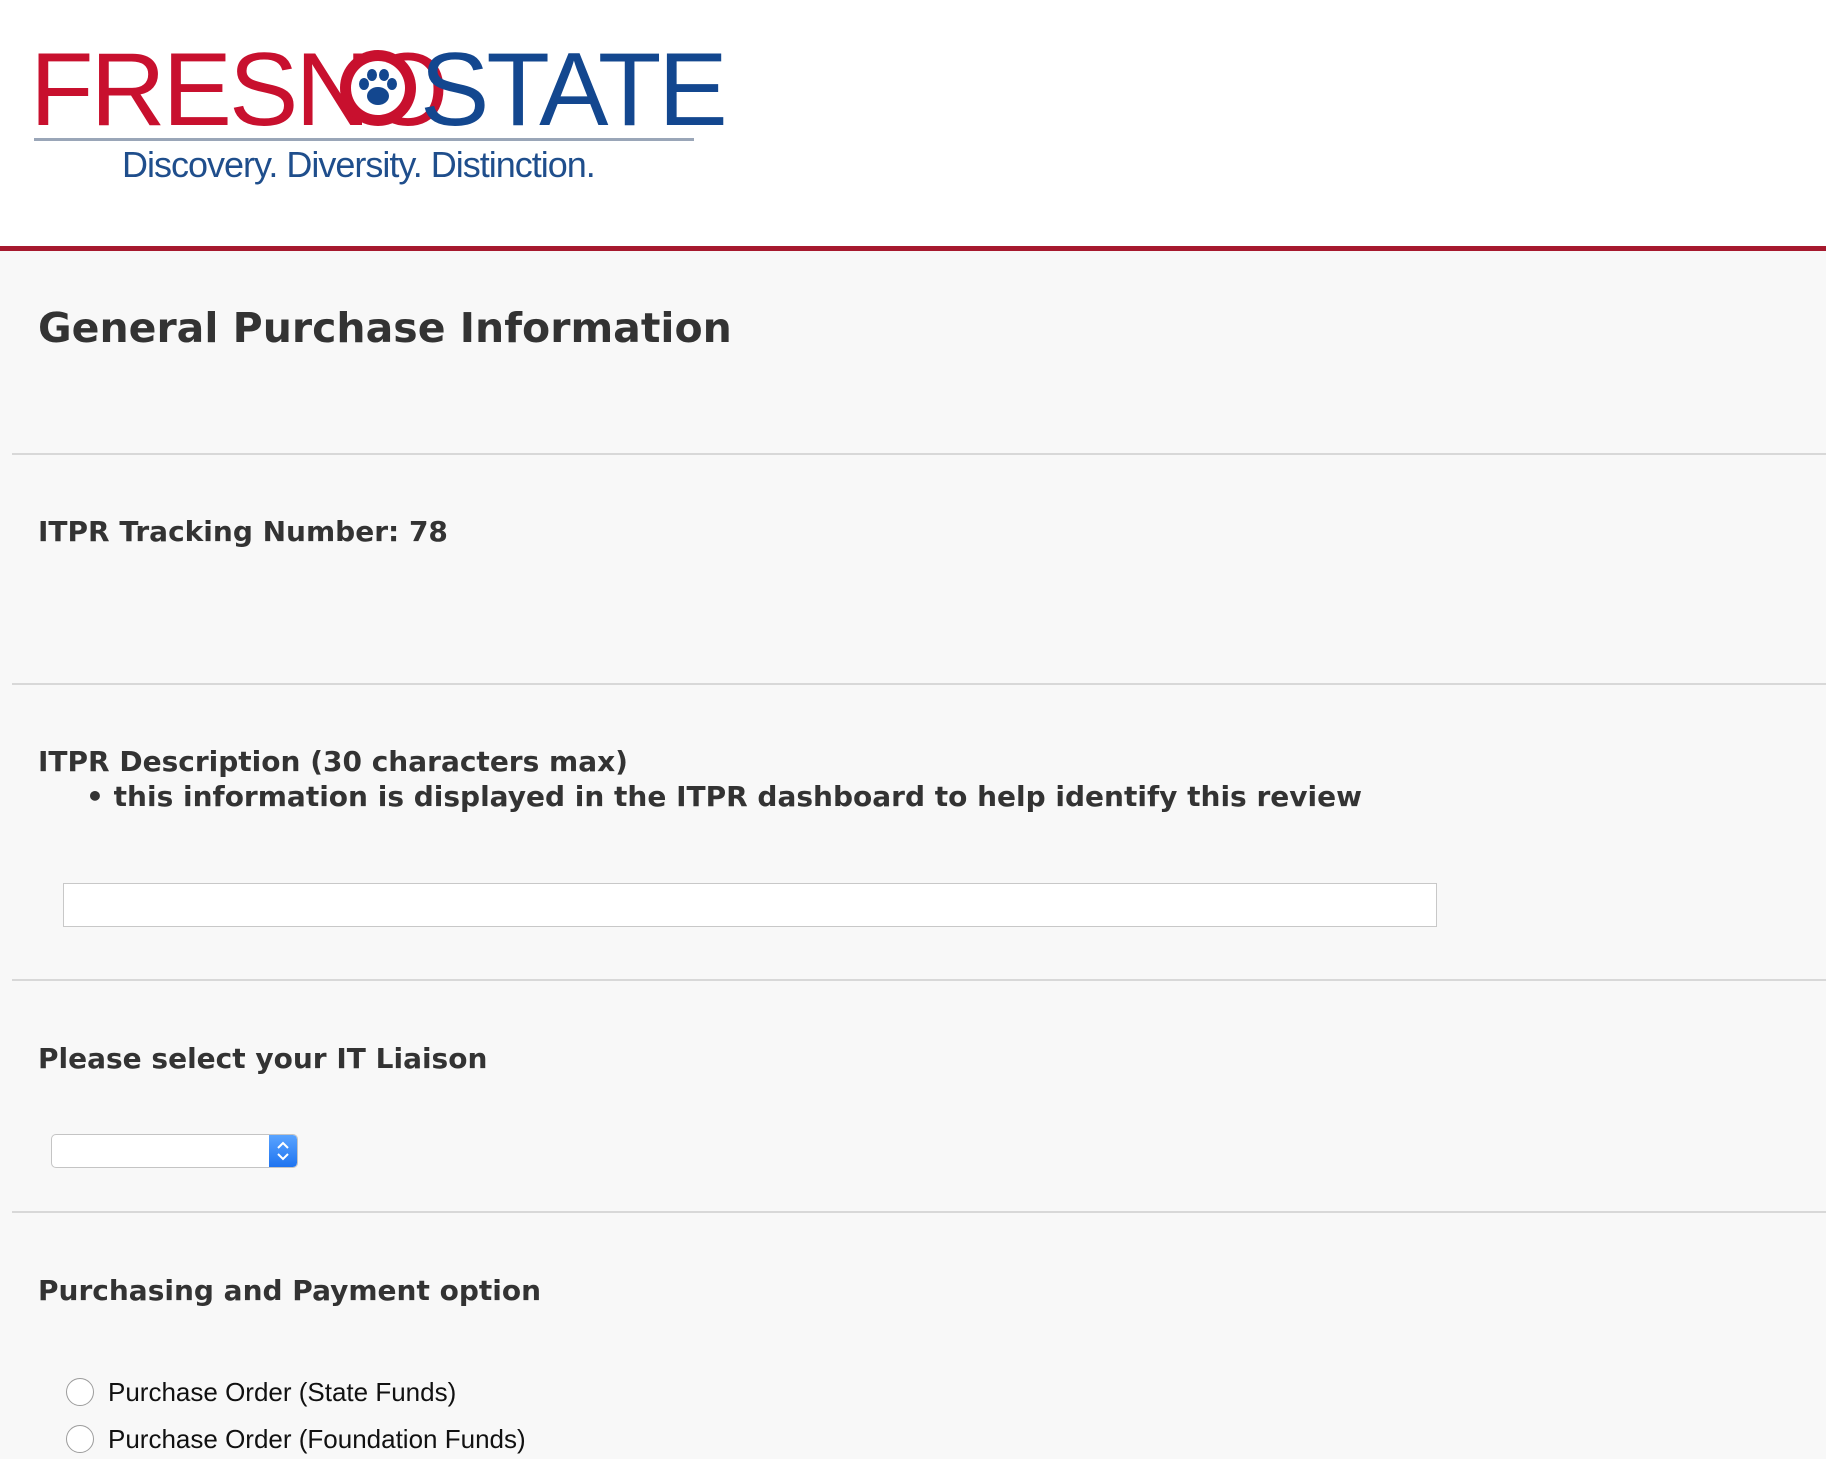 Image resolution: width=1826 pixels, height=1459 pixels. What do you see at coordinates (378, 88) in the screenshot?
I see `bulldog-paw-icon` at bounding box center [378, 88].